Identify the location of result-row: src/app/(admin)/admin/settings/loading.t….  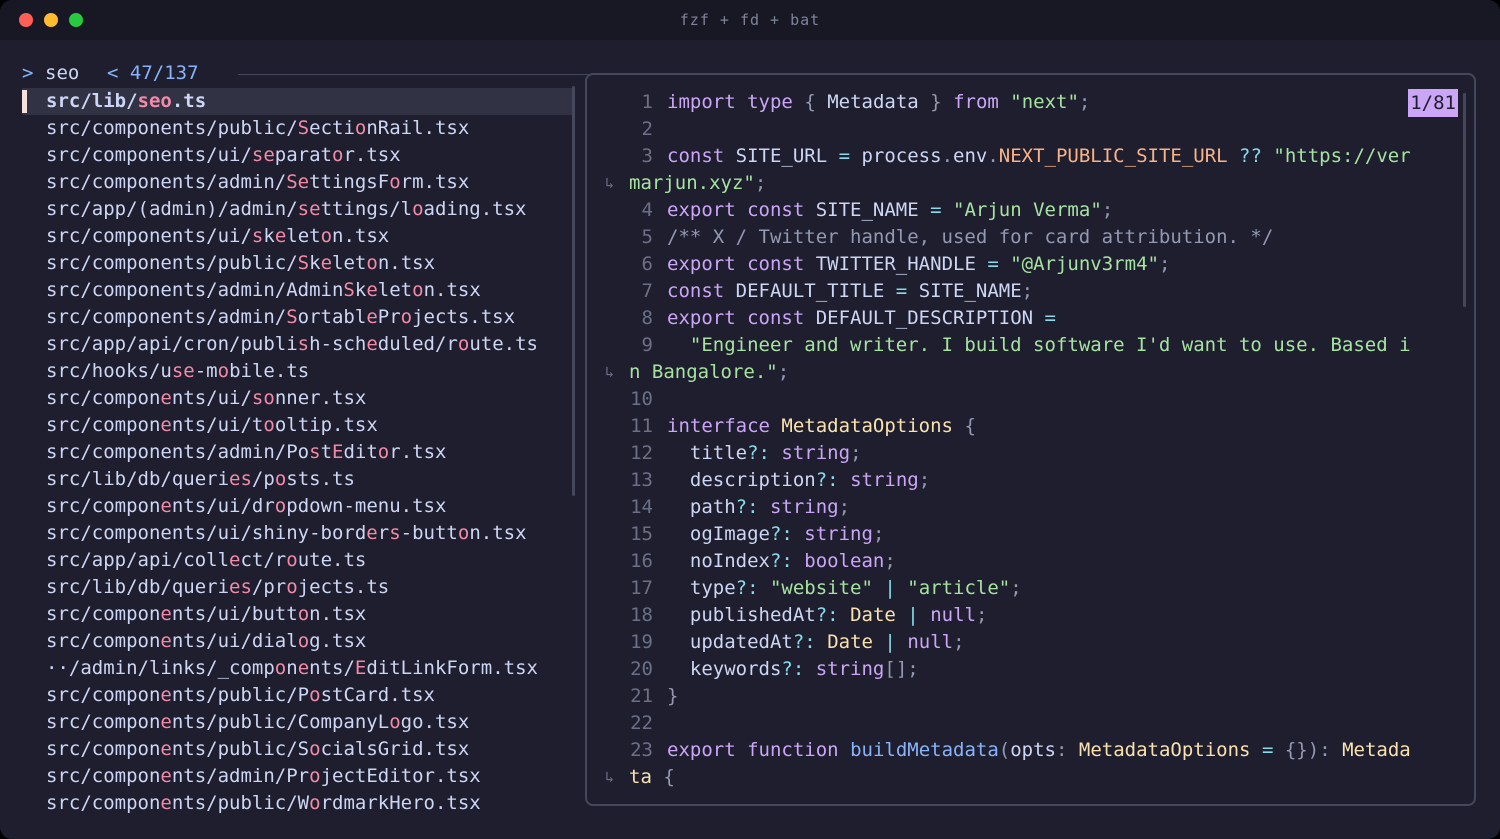
(297, 209).